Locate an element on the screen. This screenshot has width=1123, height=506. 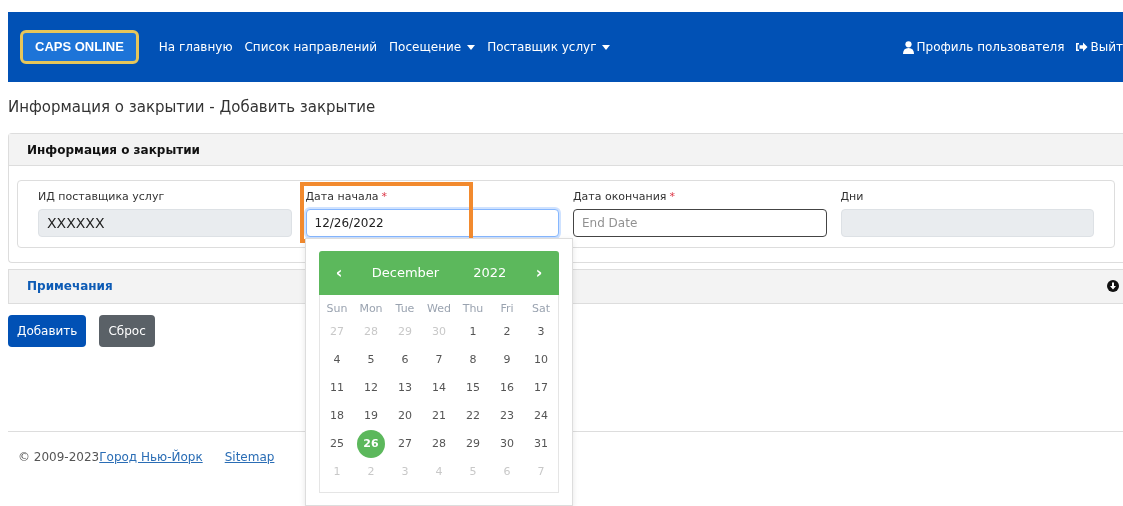
card-header: Информация о закрытии is located at coordinates (566, 150).